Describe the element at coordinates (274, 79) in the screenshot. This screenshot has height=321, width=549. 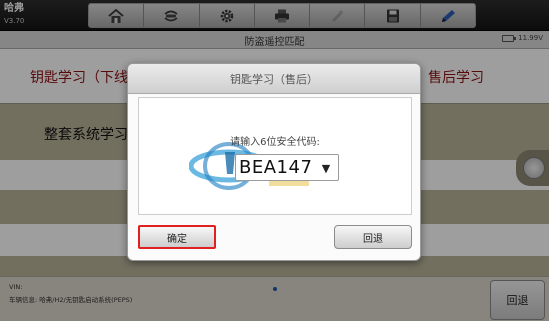
I see `dialog-title: 钥匙学习（售后）` at that location.